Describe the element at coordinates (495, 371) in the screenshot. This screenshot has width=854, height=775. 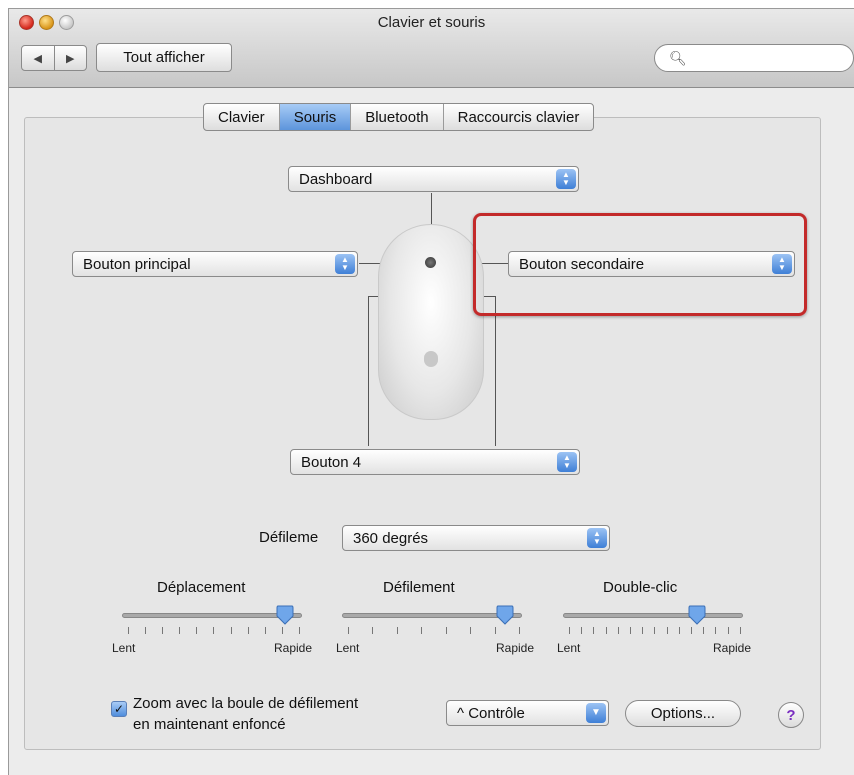
I see `connector-side-right-v` at that location.